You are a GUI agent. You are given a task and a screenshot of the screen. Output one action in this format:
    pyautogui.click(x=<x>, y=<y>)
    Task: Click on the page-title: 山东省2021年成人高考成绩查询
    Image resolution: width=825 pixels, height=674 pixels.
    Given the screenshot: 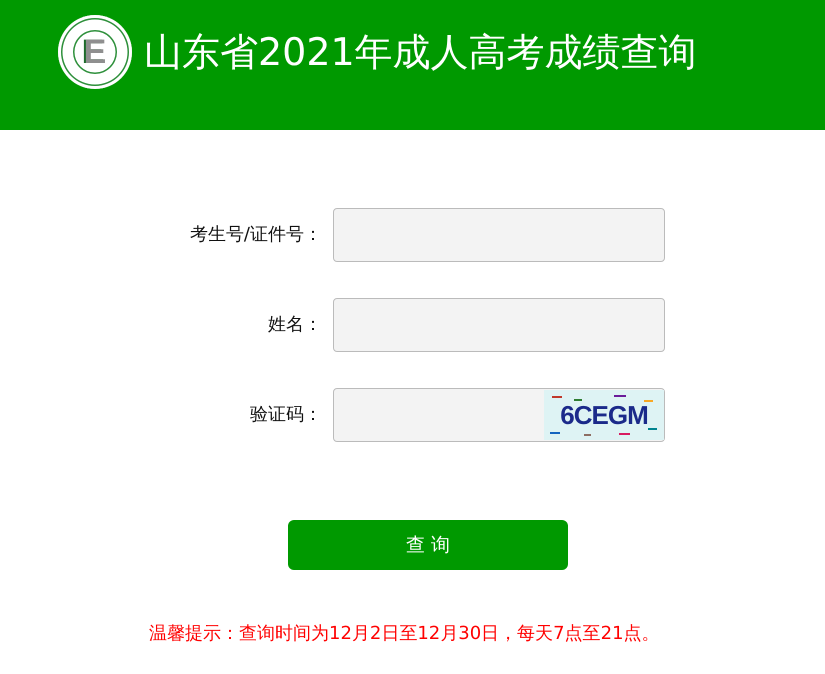 What is the action you would take?
    pyautogui.click(x=420, y=52)
    